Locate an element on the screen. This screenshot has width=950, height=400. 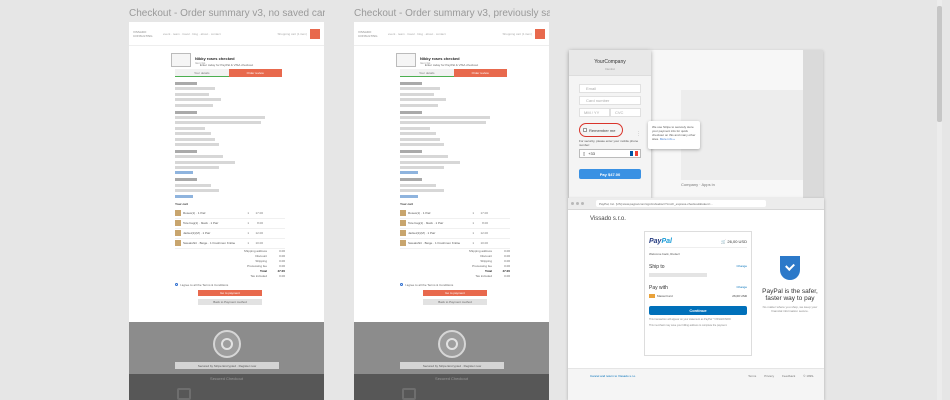
shield-check-icon is located at coordinates (790, 268).